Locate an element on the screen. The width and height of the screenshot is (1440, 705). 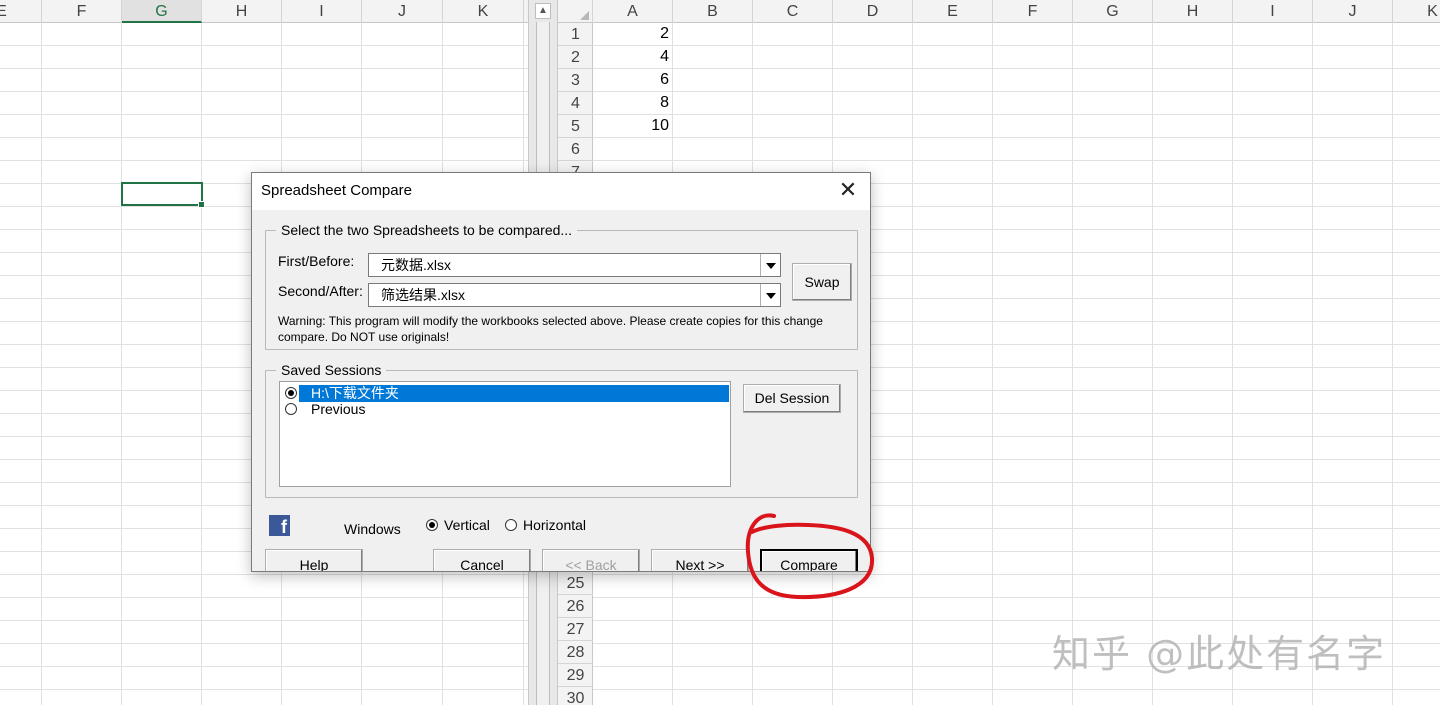
right-column-header-i: I is located at coordinates (1273, 11).